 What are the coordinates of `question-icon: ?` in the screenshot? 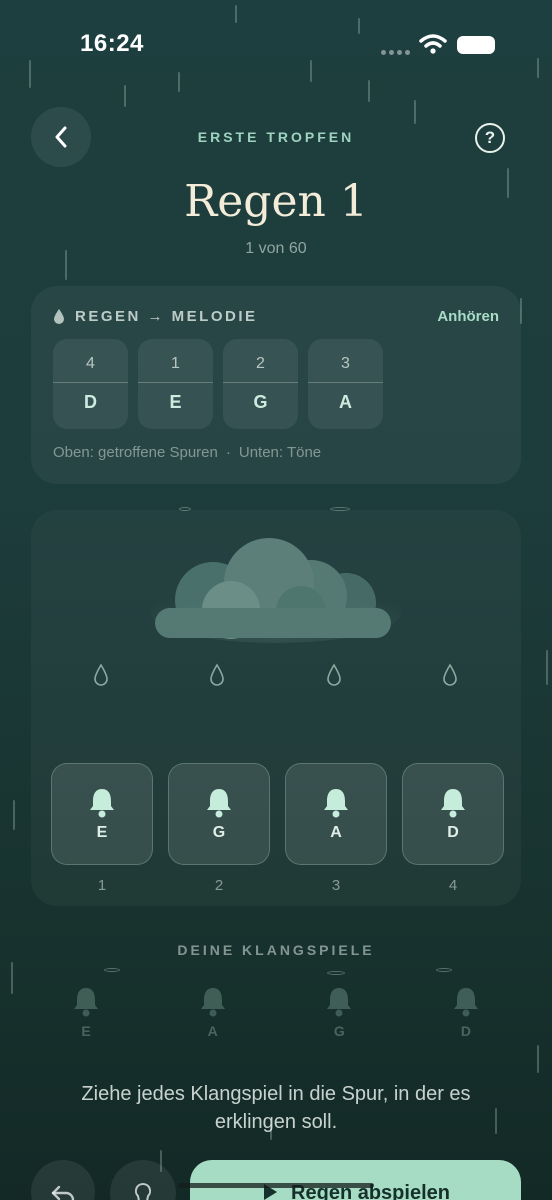 It's located at (490, 137).